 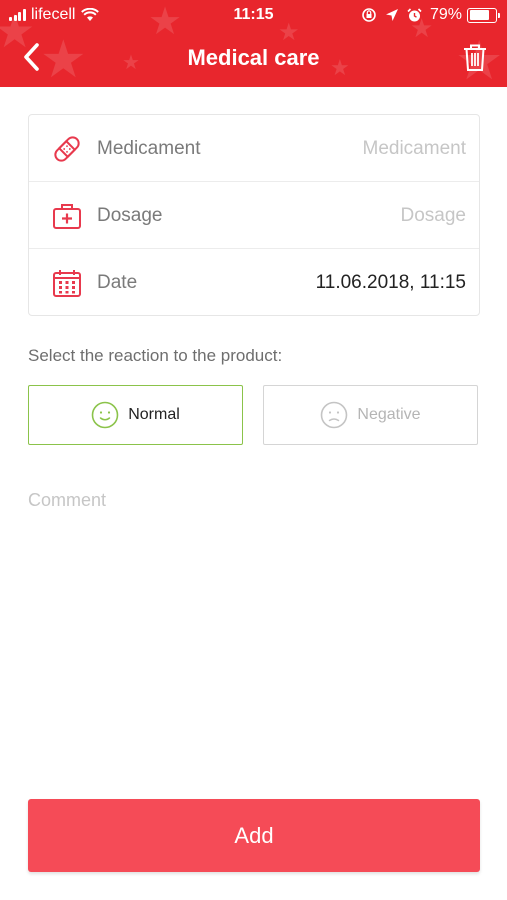 I want to click on location-arrow-icon, so click(x=391, y=15).